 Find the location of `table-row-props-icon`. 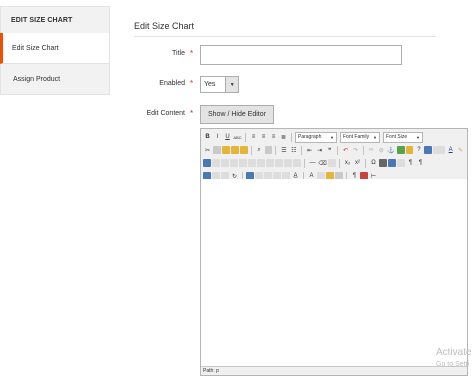

table-row-props-icon is located at coordinates (216, 163).